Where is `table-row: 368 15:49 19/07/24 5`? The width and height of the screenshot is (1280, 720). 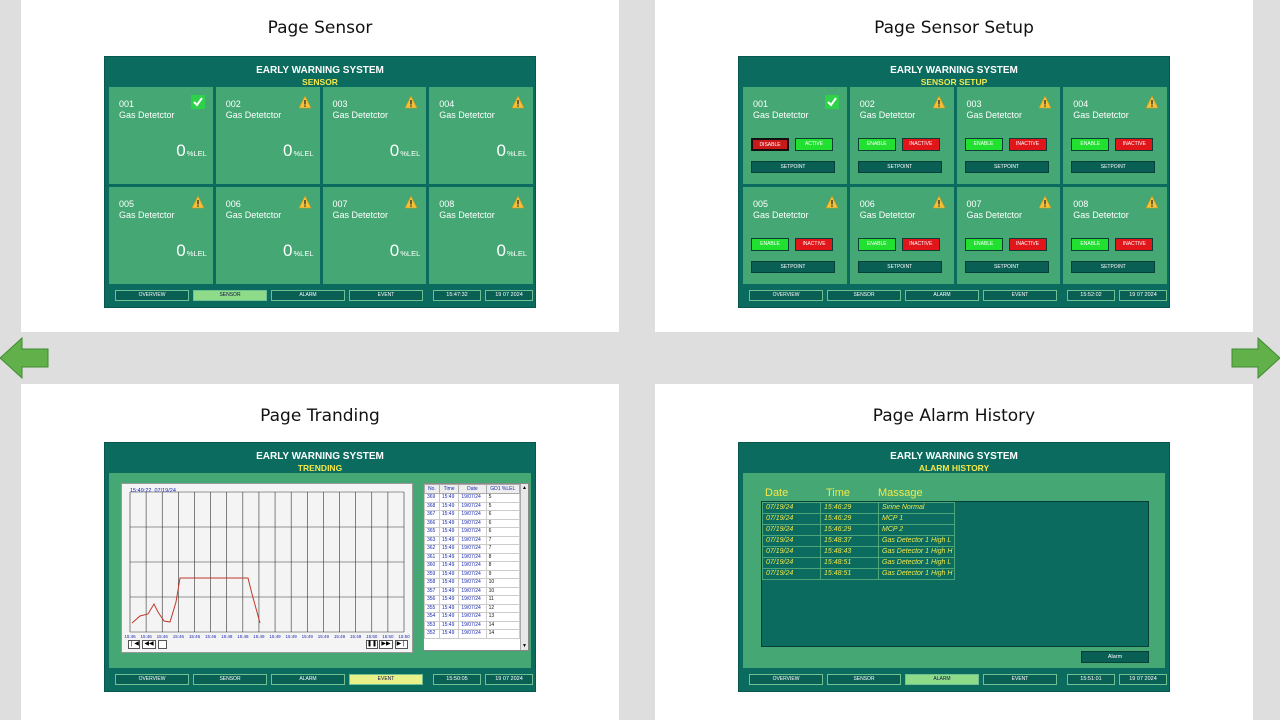 table-row: 368 15:49 19/07/24 5 is located at coordinates (472, 506).